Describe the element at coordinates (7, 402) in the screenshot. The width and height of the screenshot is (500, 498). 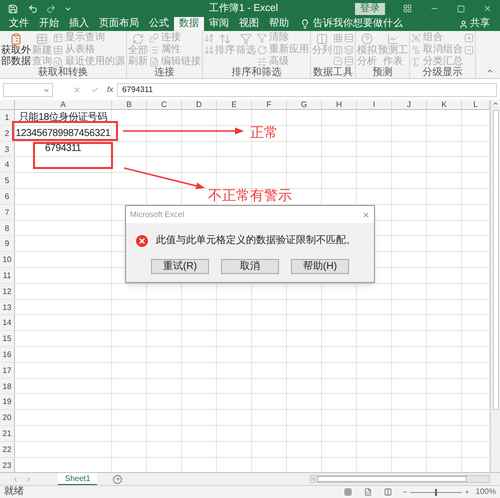
I see `row-header: 19` at that location.